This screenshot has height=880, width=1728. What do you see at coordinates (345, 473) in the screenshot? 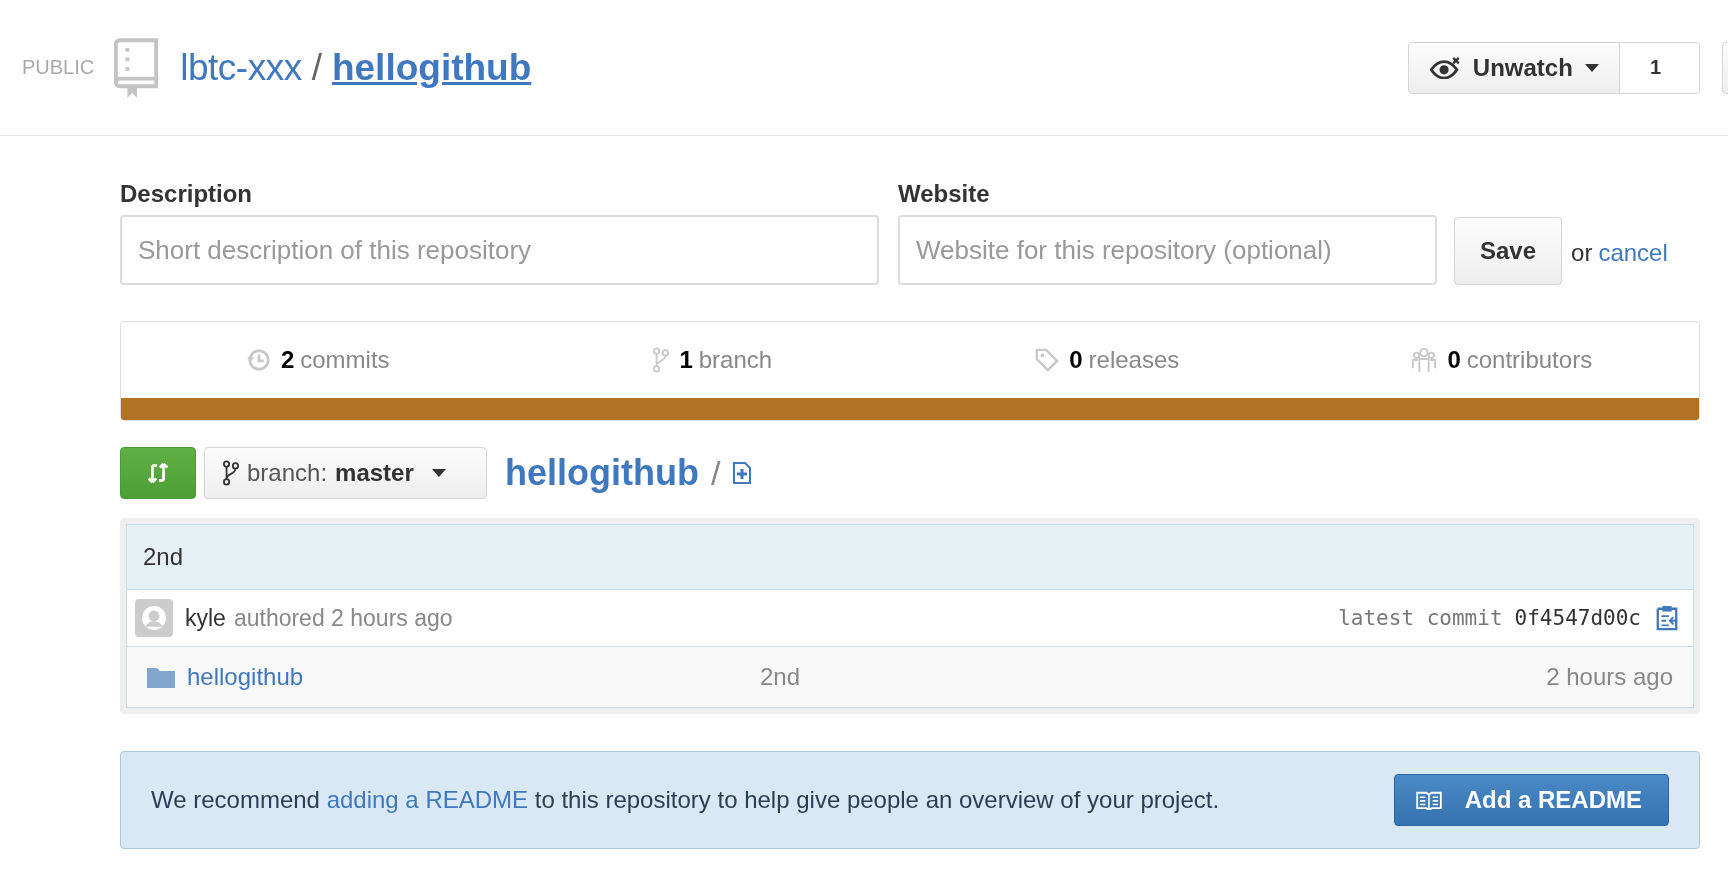
I see `branch-select: branch: master` at bounding box center [345, 473].